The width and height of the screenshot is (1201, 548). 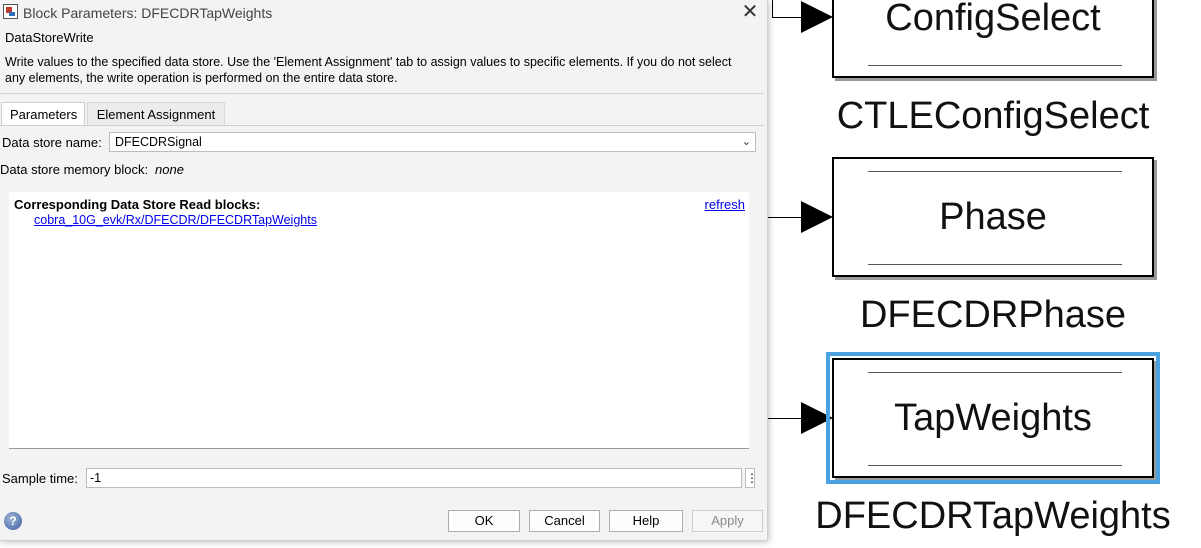 What do you see at coordinates (432, 142) in the screenshot?
I see `data-store-name-dropdown: DFECDRSignal ⌄` at bounding box center [432, 142].